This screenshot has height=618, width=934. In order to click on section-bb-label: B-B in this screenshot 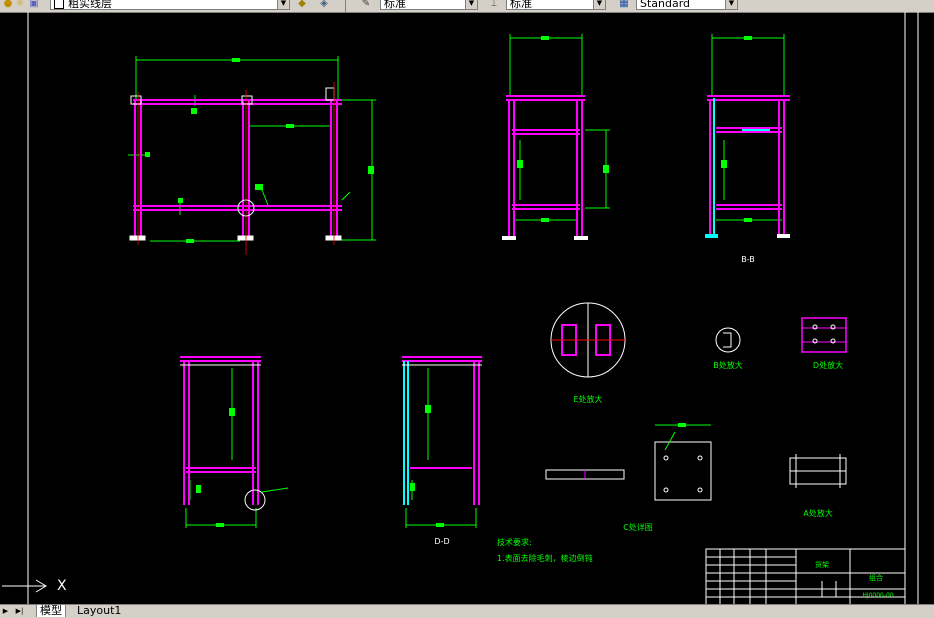, I will do `click(748, 259)`.